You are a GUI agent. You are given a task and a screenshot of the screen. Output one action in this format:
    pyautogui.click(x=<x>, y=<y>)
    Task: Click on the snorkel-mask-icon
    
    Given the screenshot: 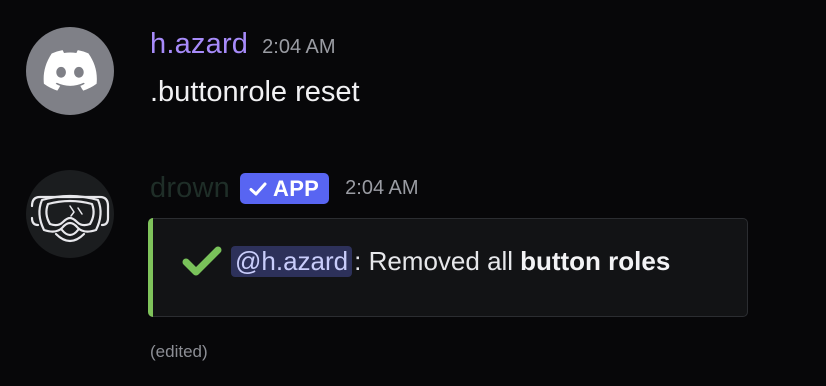 What is the action you would take?
    pyautogui.click(x=70, y=218)
    